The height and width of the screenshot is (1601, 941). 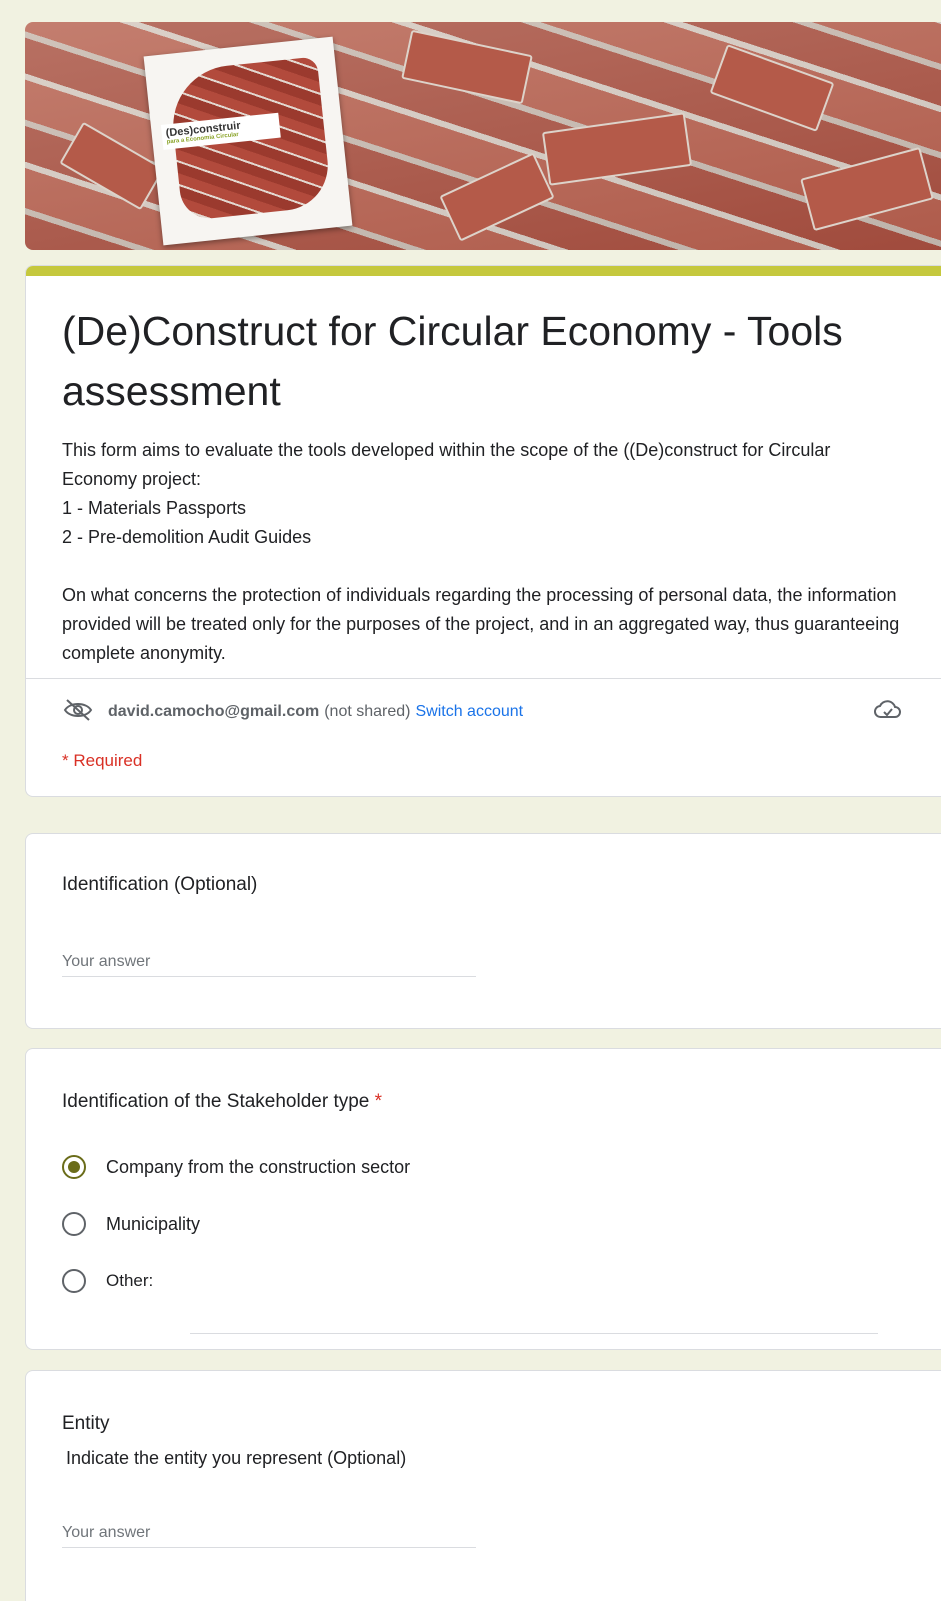 I want to click on question-stakeholder-title: Identification of the Stakeholder type *, so click(x=222, y=1102).